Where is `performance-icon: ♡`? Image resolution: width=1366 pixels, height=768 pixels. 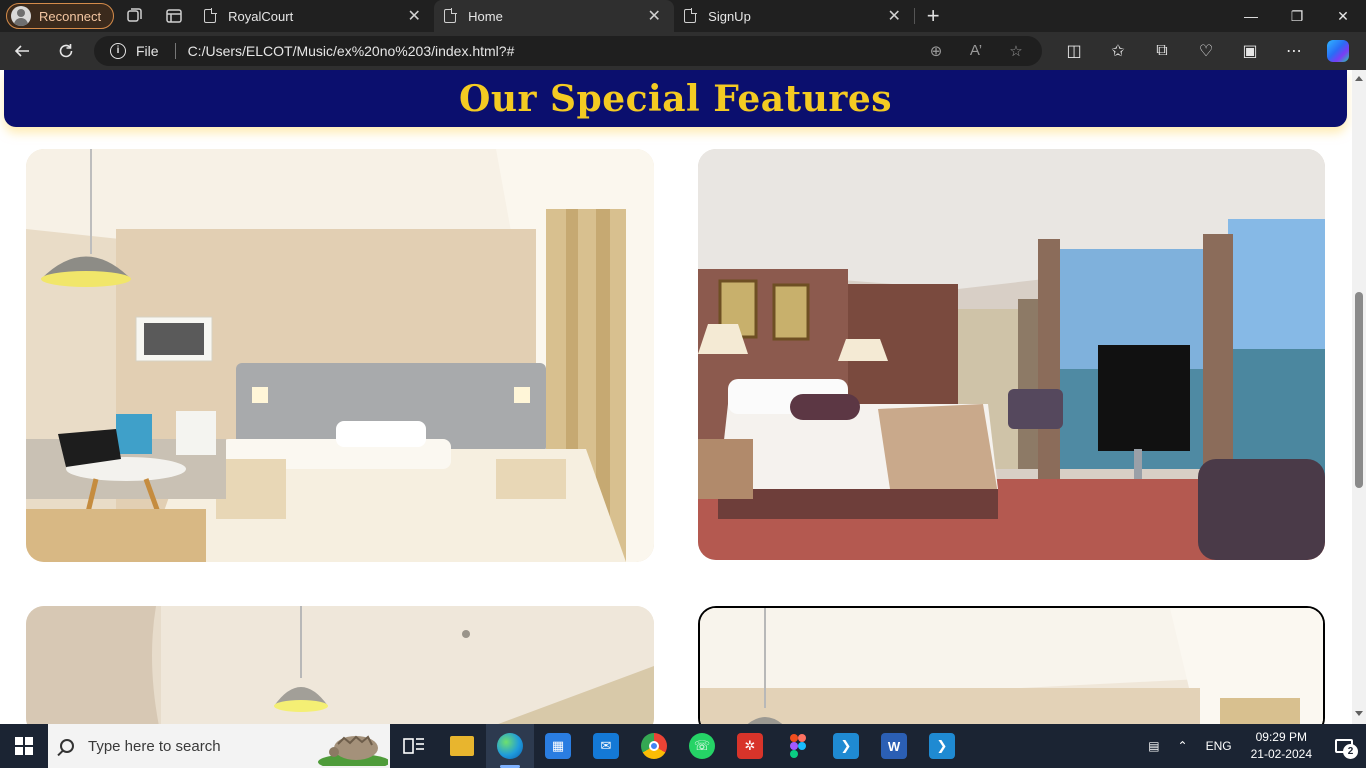
performance-icon: ♡ is located at coordinates (1206, 51).